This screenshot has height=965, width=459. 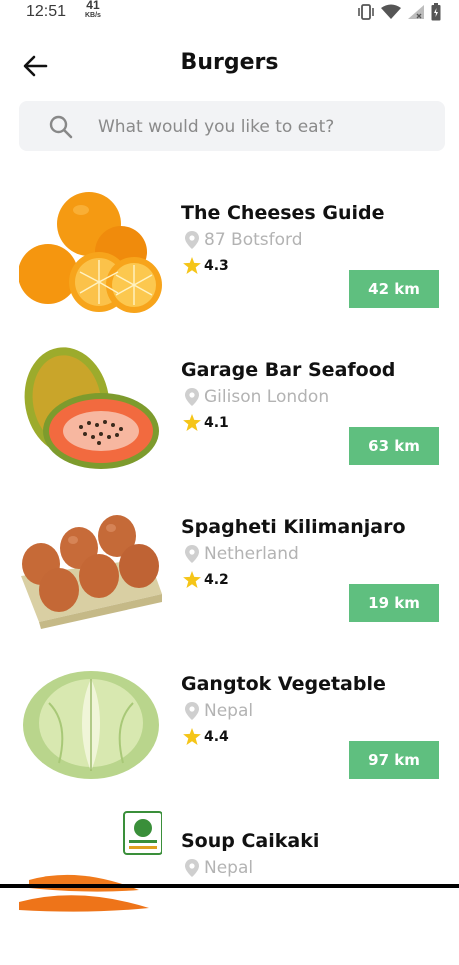 I want to click on item-rating: 4.1, so click(x=206, y=422).